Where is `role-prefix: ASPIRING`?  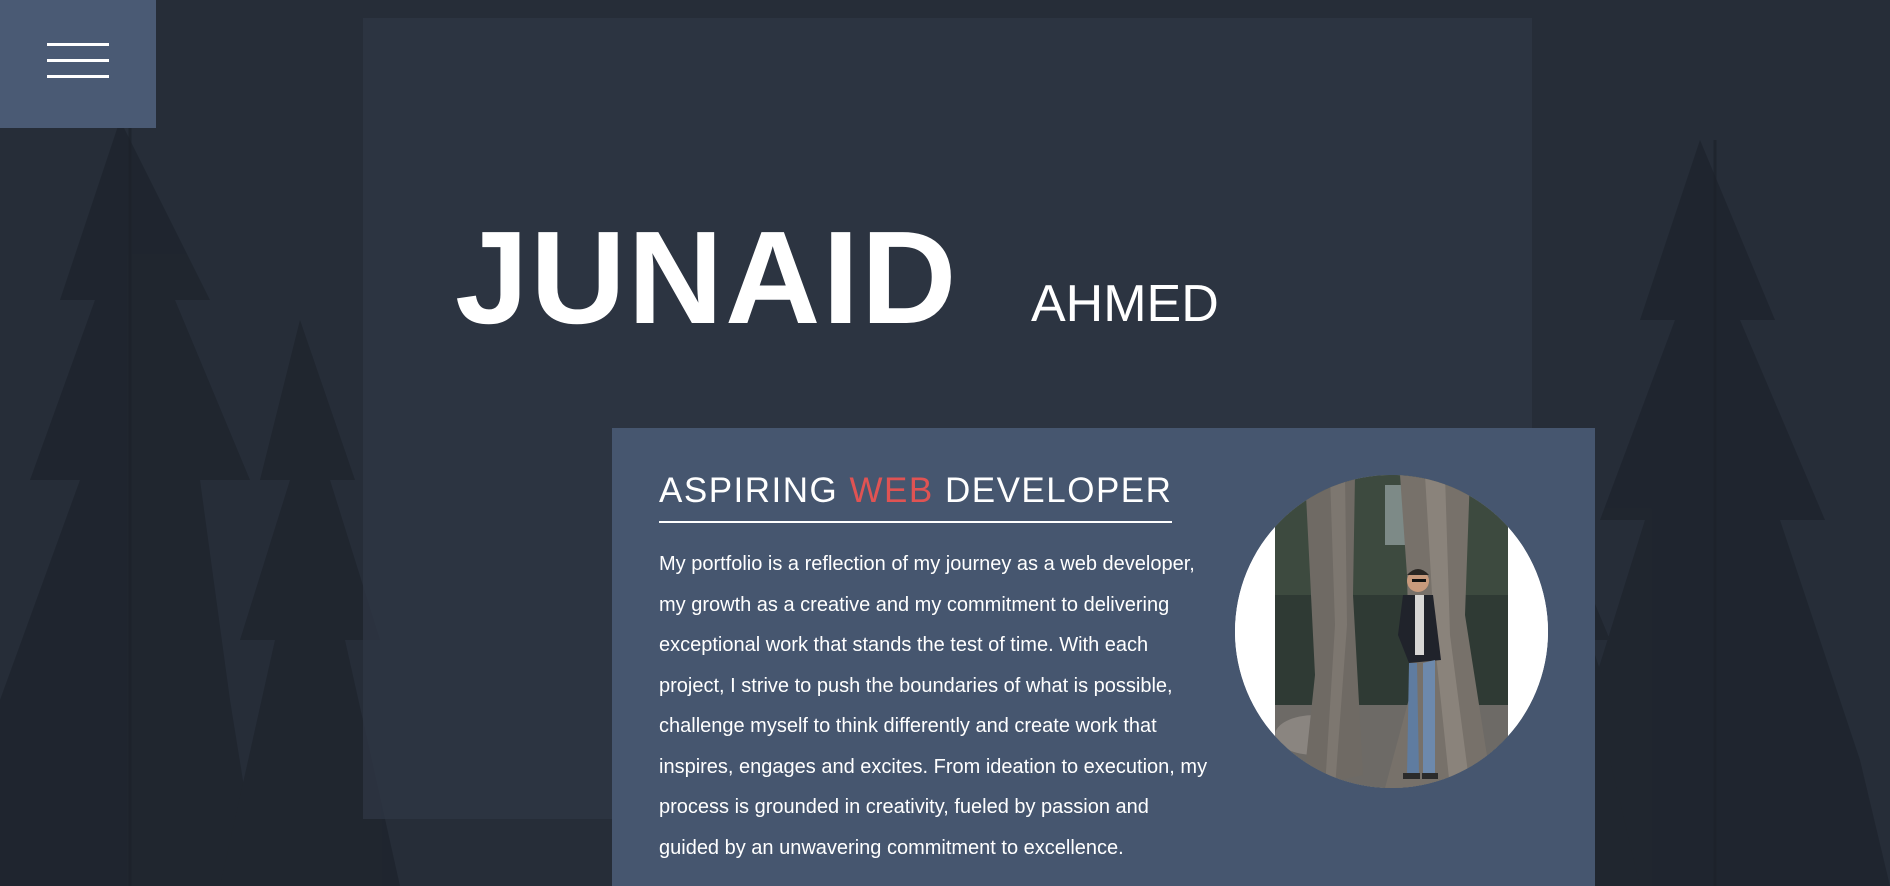 role-prefix: ASPIRING is located at coordinates (754, 490).